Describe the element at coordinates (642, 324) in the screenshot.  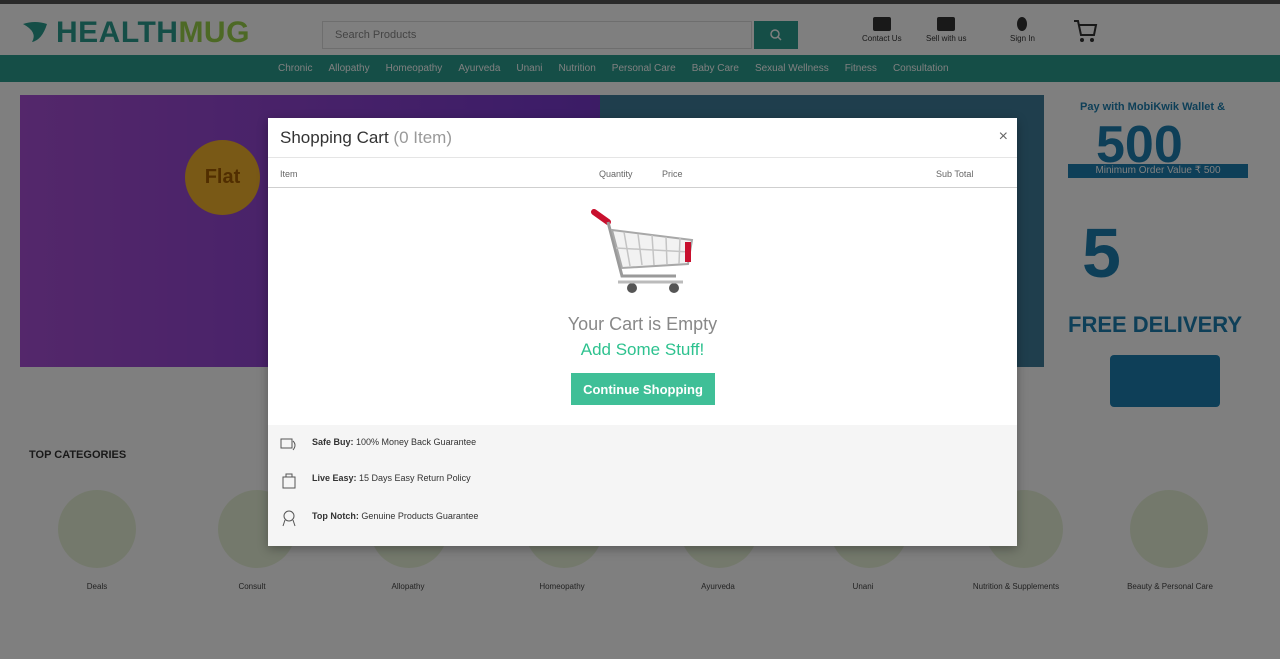
I see `empty-cart-message: Your Cart is Empty` at that location.